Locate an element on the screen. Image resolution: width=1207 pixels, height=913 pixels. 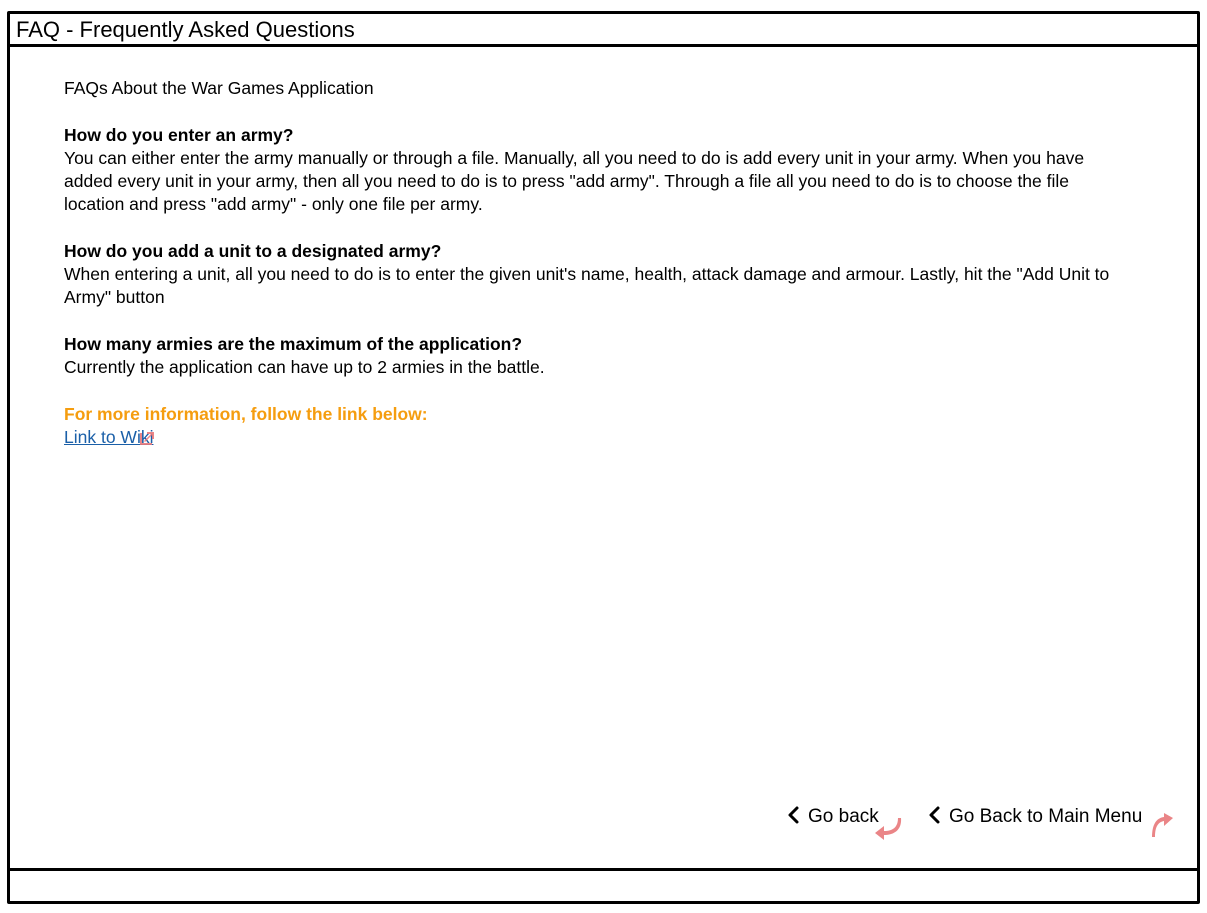
title-bar: FAQ - Frequently Asked Questions is located at coordinates (603, 30).